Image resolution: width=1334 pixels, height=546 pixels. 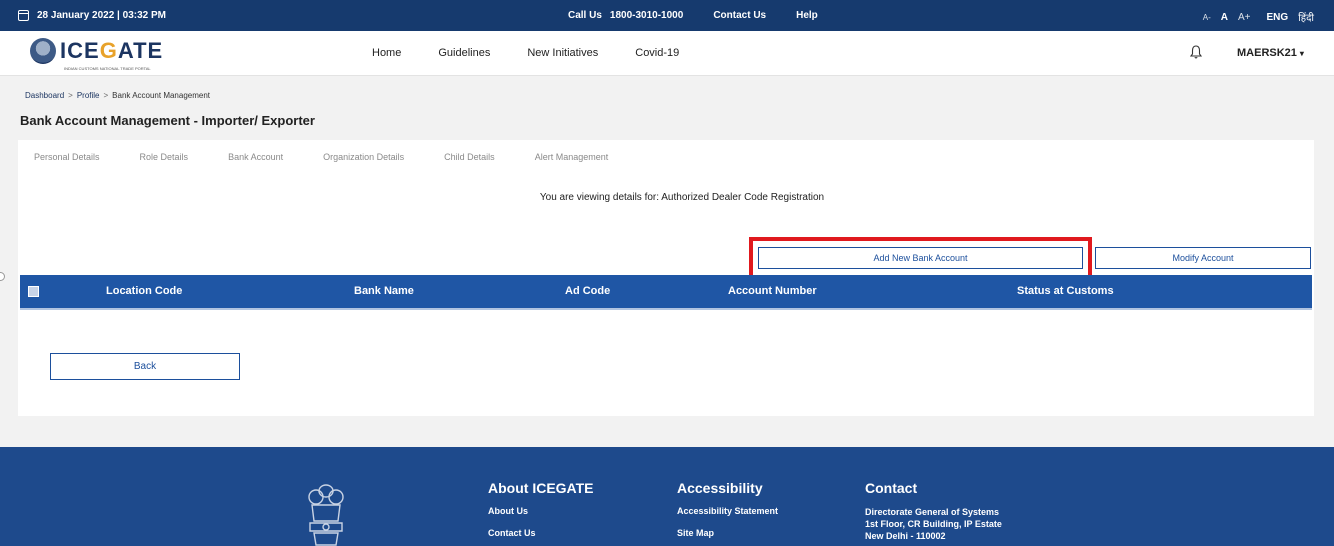 What do you see at coordinates (363, 157) in the screenshot?
I see `tab-organization-details: Organization Details` at bounding box center [363, 157].